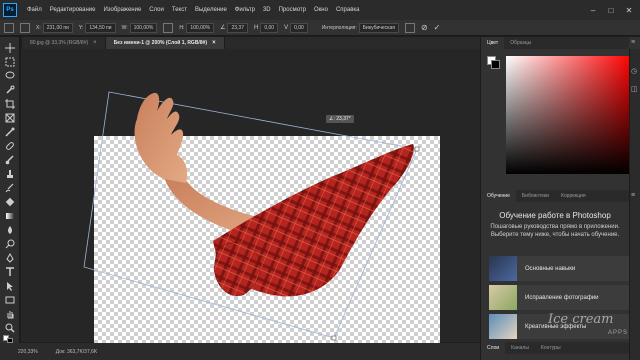 This screenshot has height=360, width=640. Describe the element at coordinates (156, 10) in the screenshot. I see `menu-layers: Слои` at that location.